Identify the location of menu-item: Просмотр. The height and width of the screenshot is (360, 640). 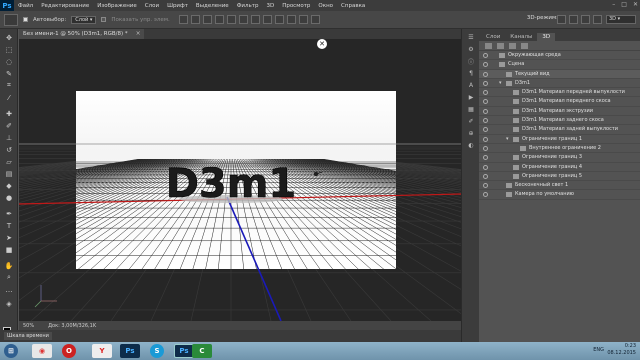
(296, 6).